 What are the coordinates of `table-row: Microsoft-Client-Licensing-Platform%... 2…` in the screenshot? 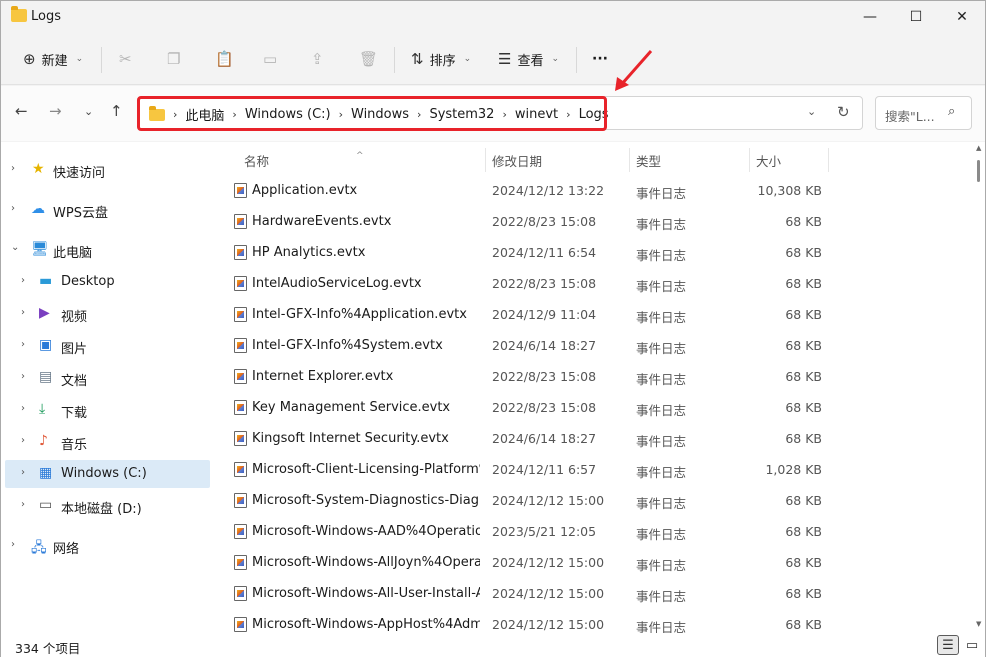 It's located at (594, 469).